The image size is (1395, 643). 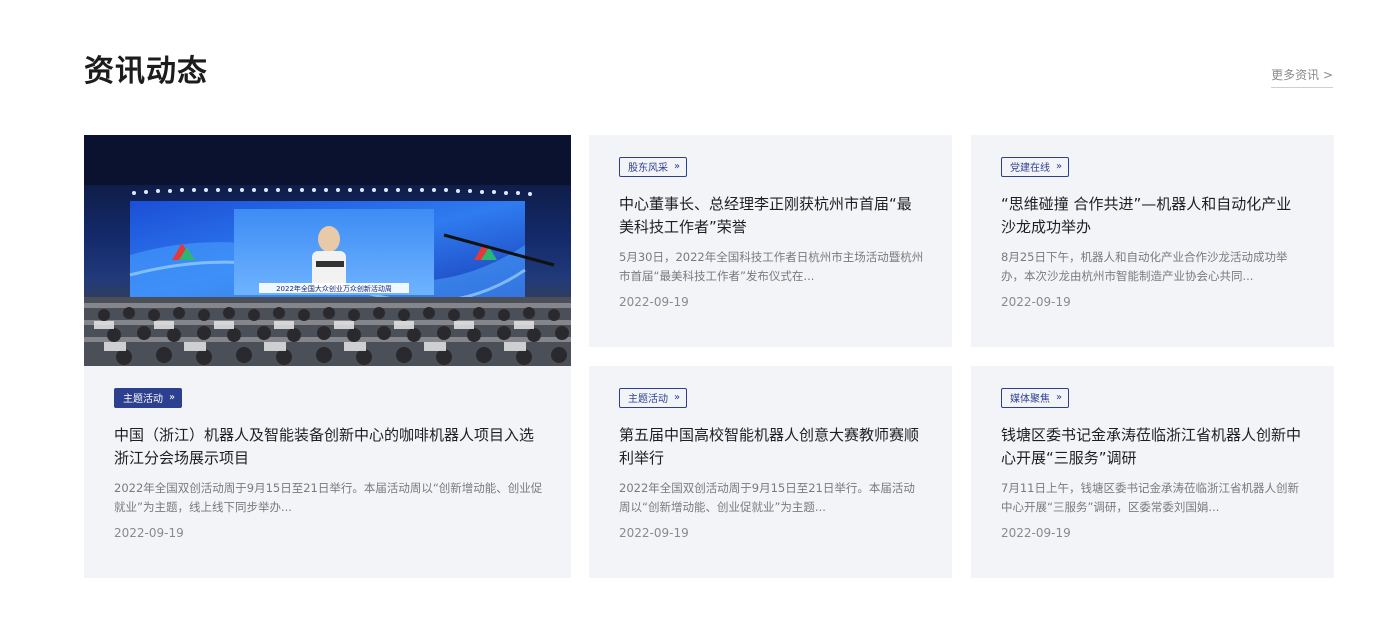 What do you see at coordinates (146, 71) in the screenshot?
I see `section-title: 资讯动态` at bounding box center [146, 71].